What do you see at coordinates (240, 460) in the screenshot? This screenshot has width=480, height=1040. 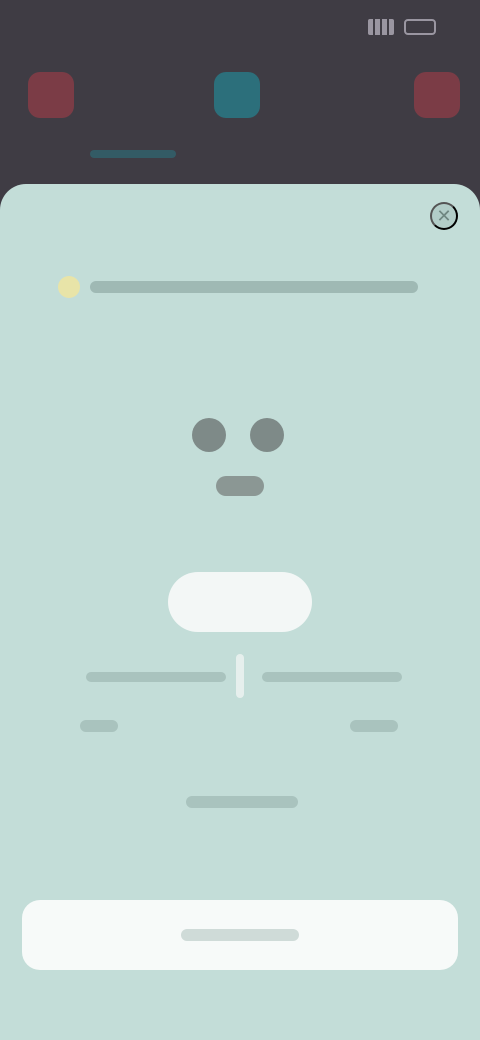 I see `face-icon` at bounding box center [240, 460].